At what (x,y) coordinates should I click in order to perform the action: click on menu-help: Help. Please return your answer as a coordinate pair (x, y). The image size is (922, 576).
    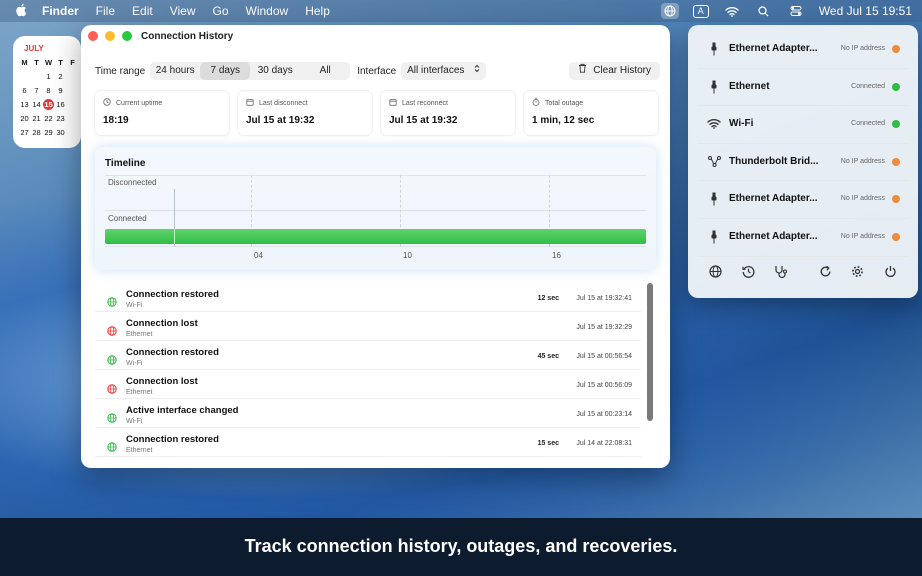
    Looking at the image, I should click on (317, 11).